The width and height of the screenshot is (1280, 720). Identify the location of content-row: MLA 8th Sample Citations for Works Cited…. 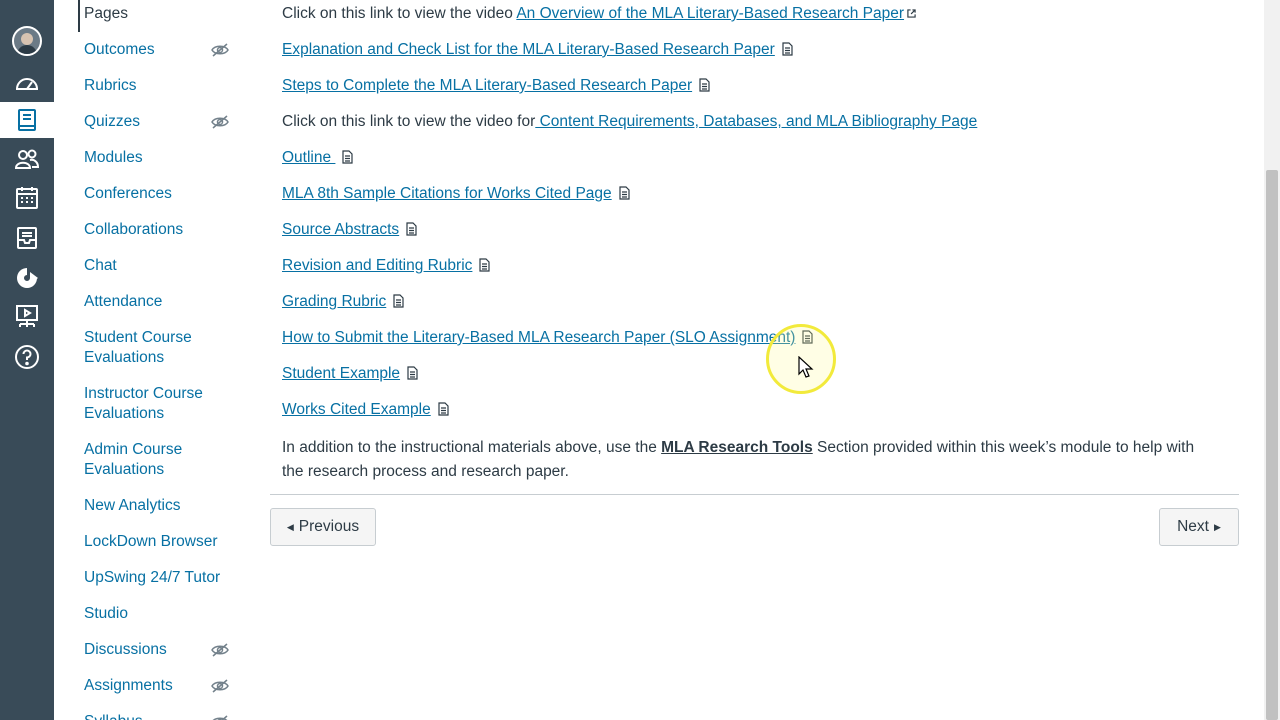
(456, 194).